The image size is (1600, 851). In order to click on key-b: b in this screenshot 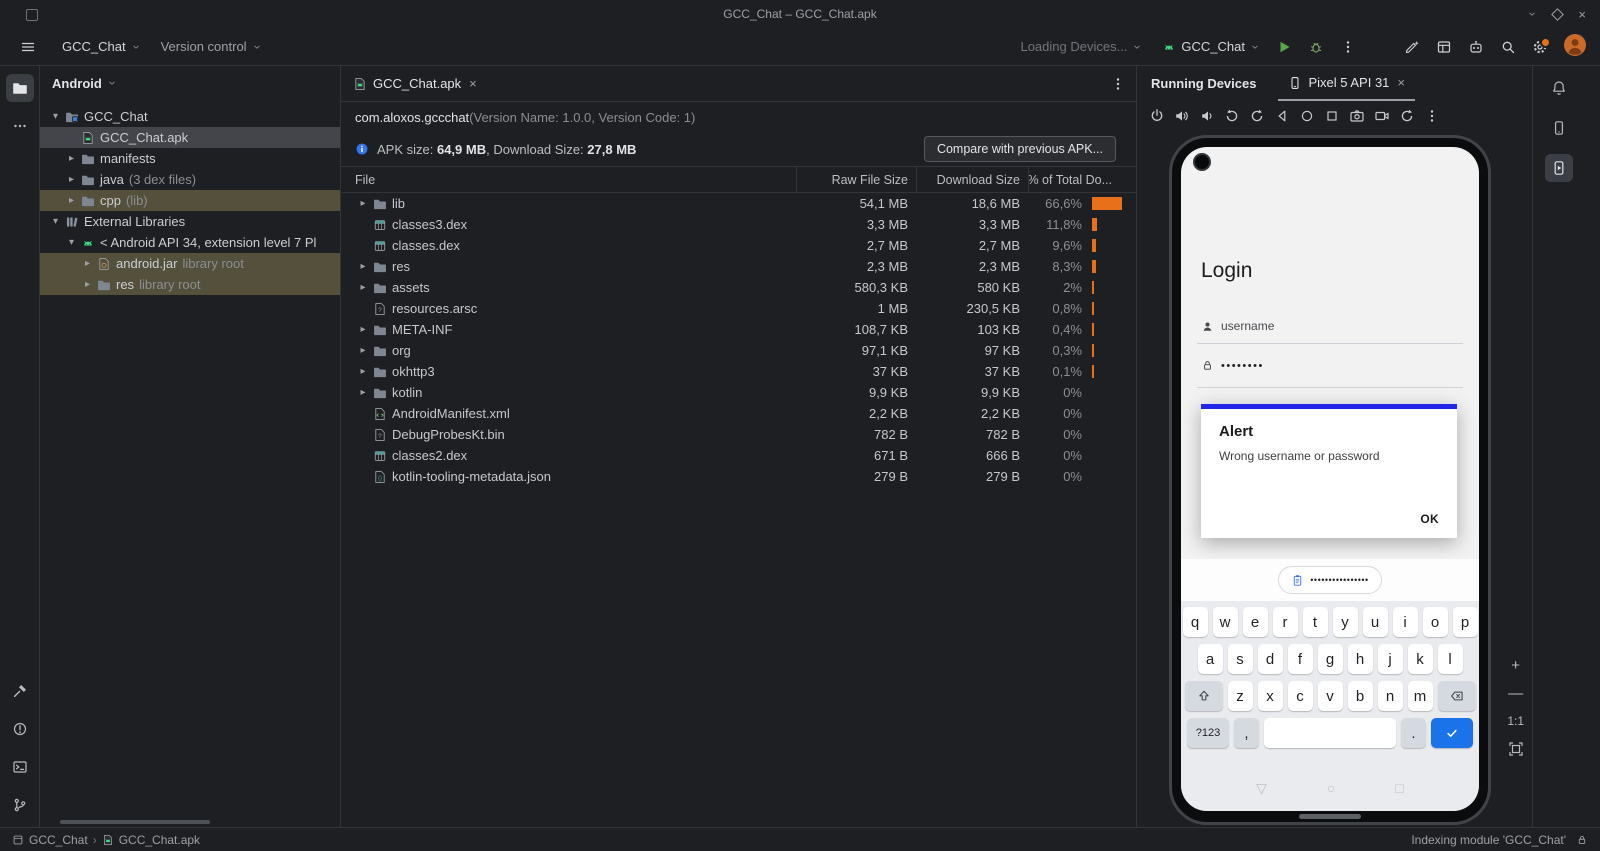, I will do `click(1360, 696)`.